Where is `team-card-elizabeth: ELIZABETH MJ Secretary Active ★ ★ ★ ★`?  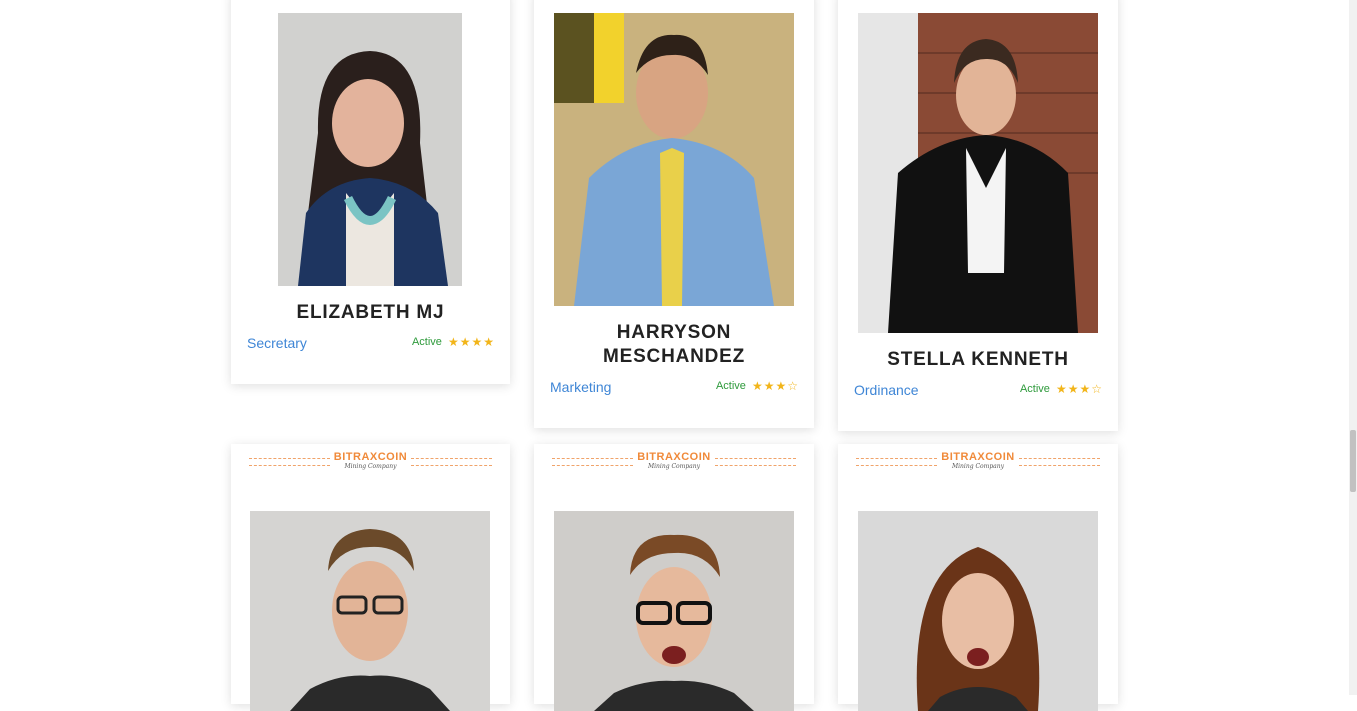 team-card-elizabeth: ELIZABETH MJ Secretary Active ★ ★ ★ ★ is located at coordinates (370, 192).